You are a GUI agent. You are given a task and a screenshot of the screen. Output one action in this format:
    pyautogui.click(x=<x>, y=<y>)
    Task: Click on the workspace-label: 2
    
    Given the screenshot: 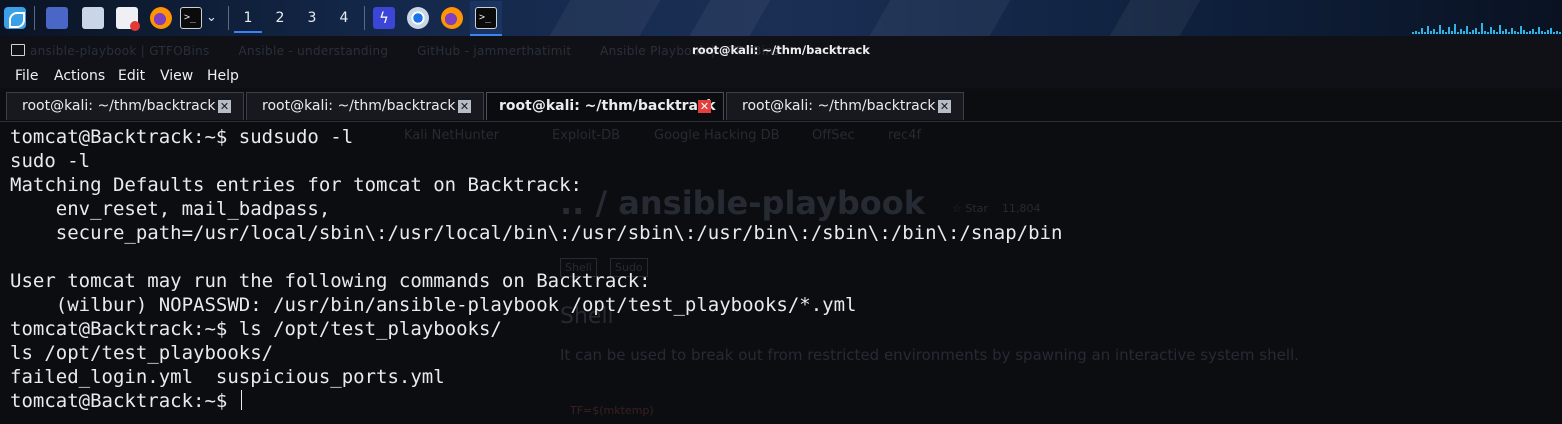 What is the action you would take?
    pyautogui.click(x=280, y=18)
    